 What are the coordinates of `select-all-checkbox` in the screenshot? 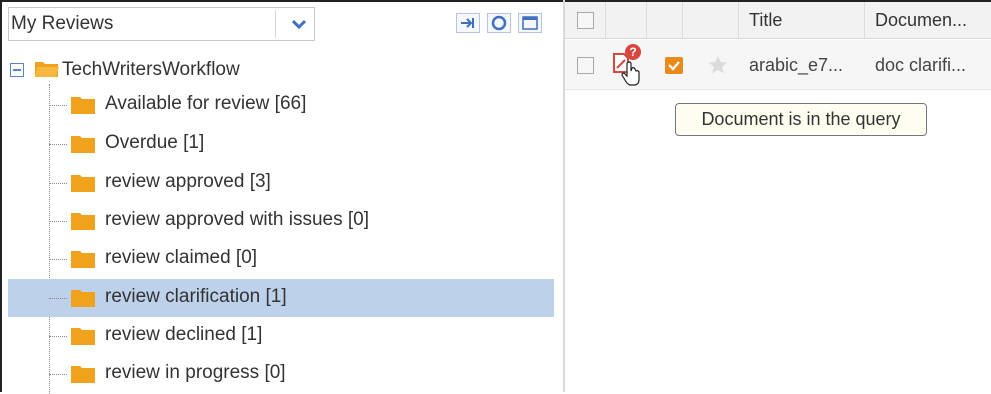 It's located at (585, 20).